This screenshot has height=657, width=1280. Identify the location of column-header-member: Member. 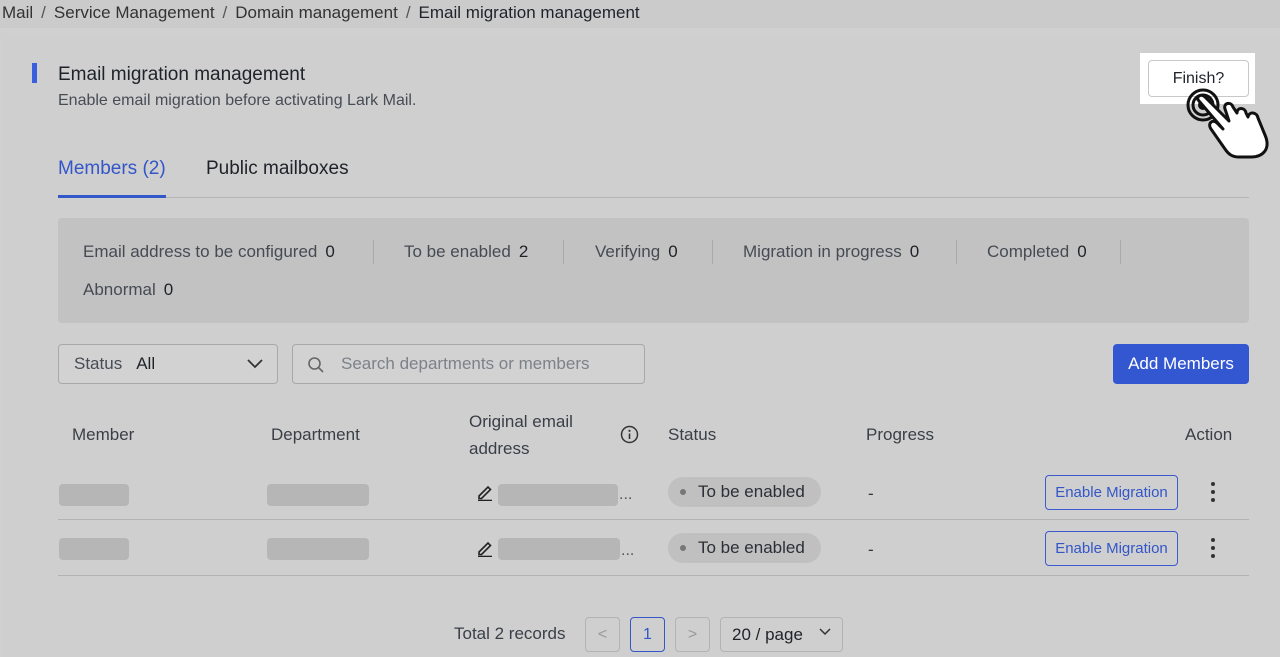
(103, 434).